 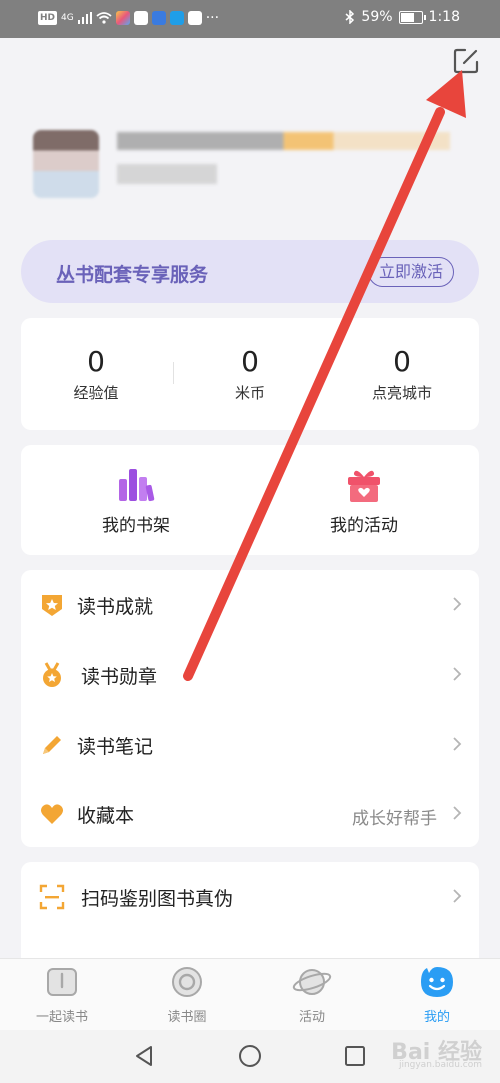 I want to click on tab-read-together: 一起读书, so click(x=62, y=995).